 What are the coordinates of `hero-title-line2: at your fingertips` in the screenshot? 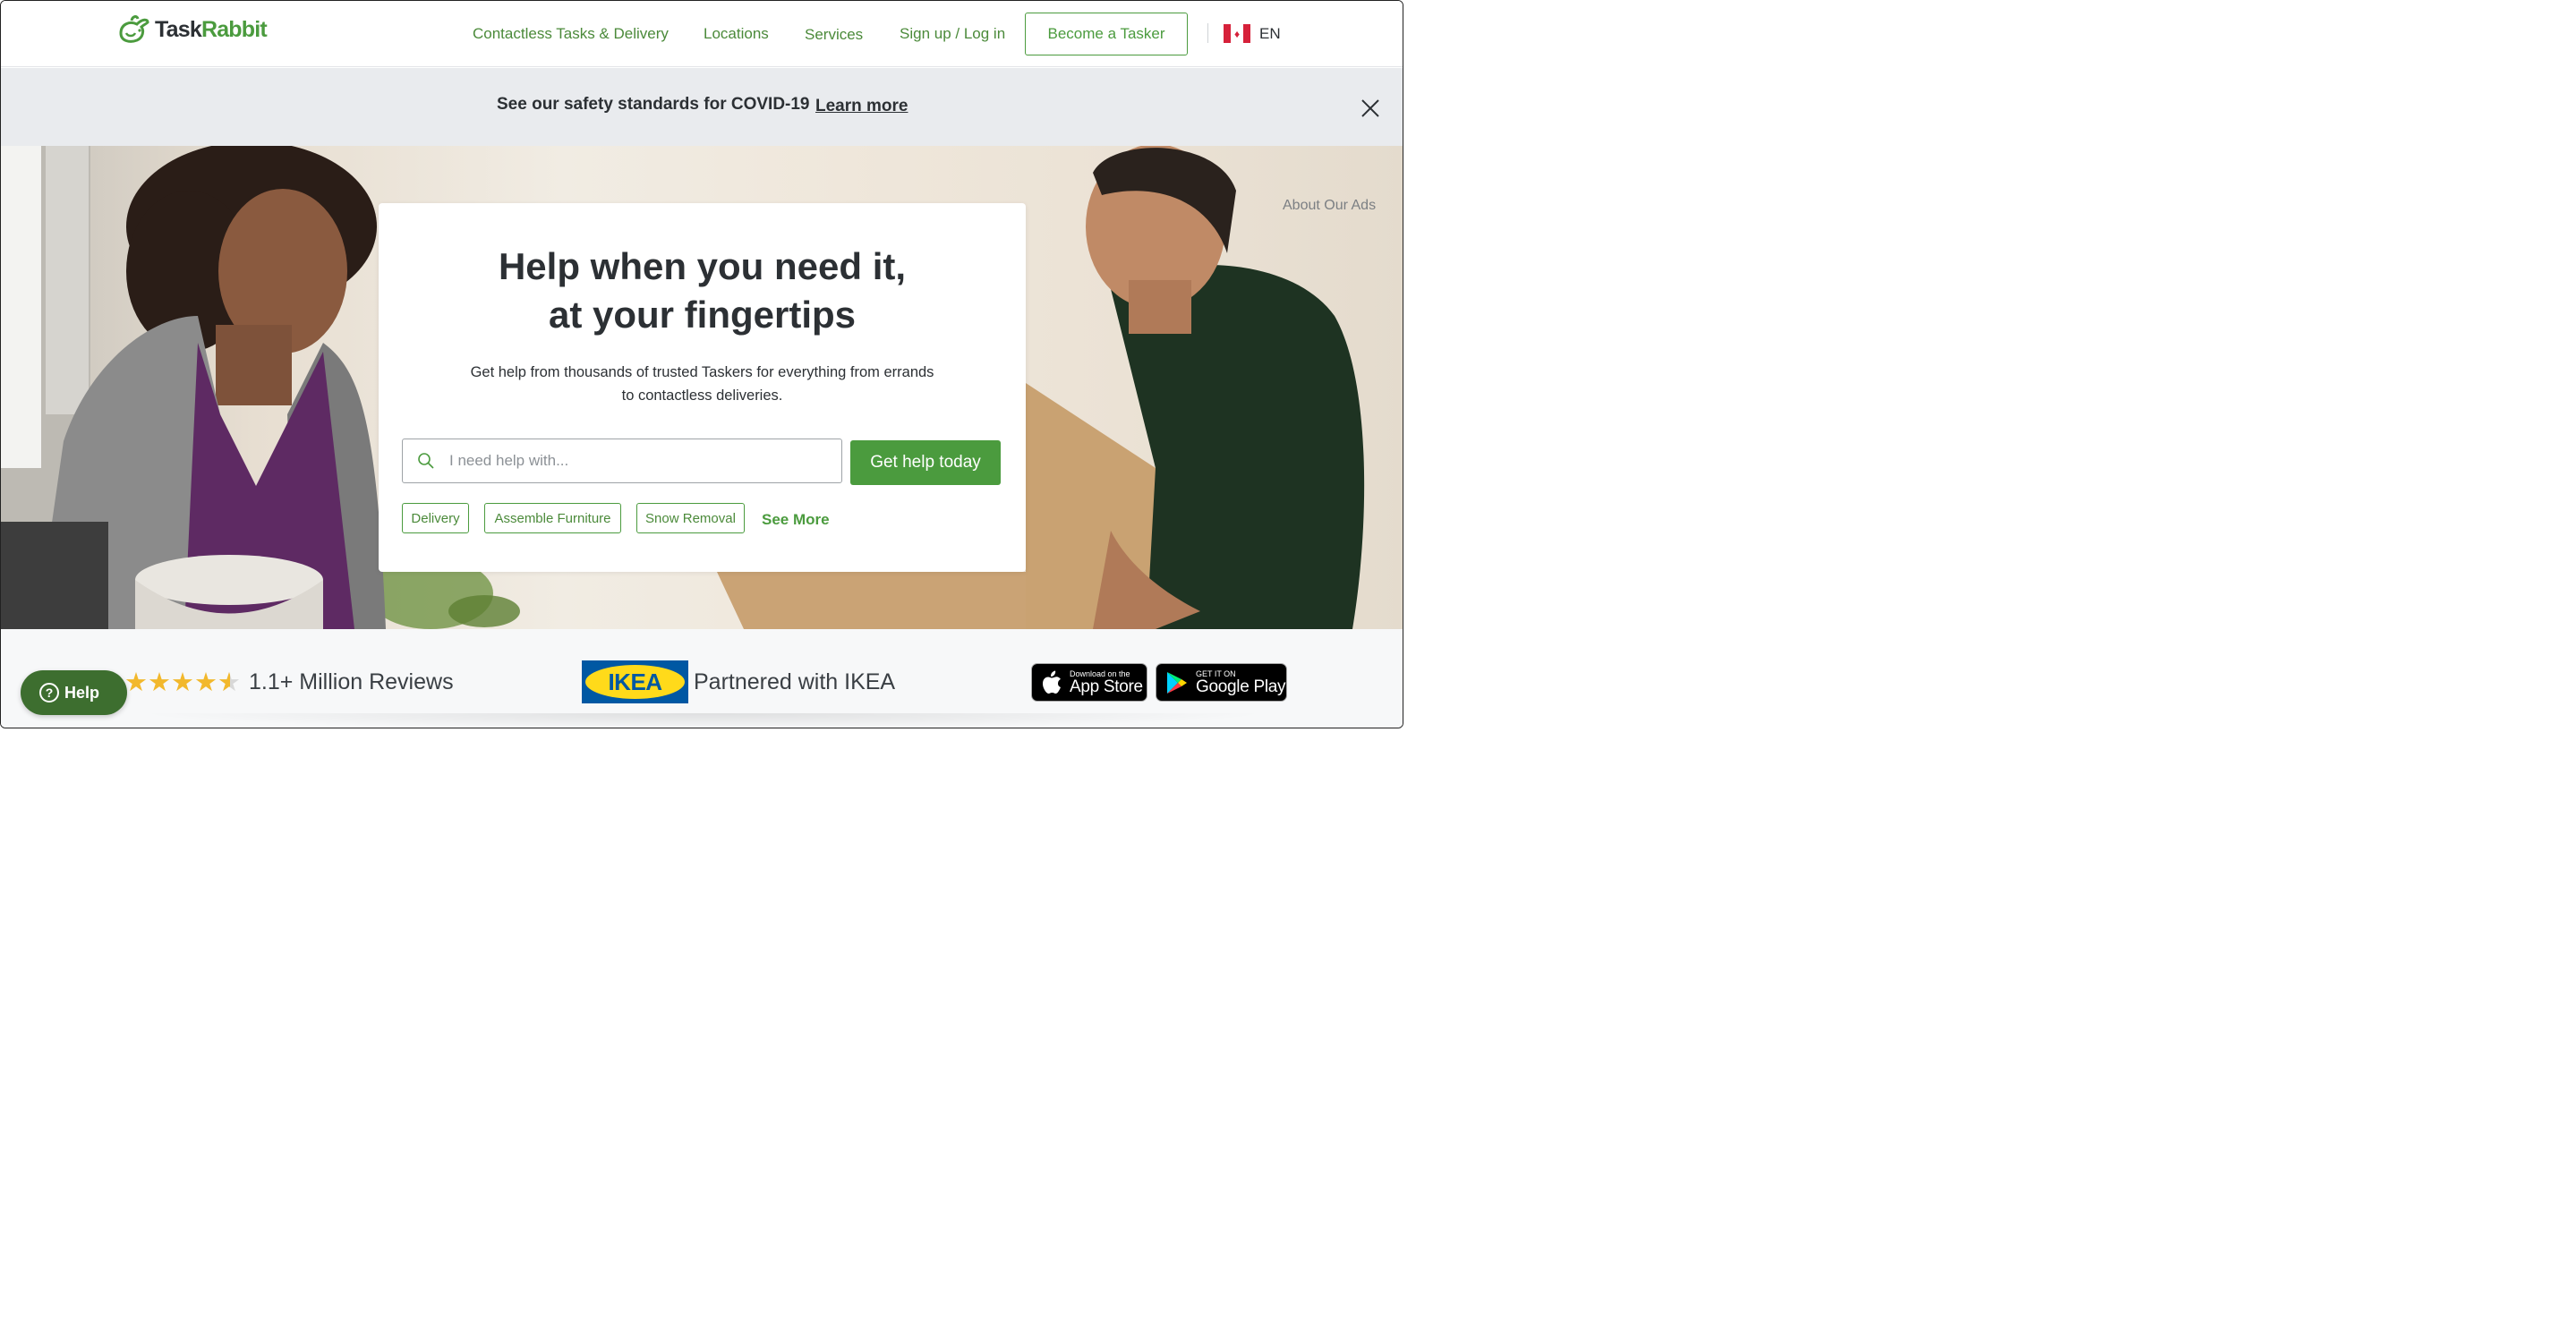 It's located at (702, 315).